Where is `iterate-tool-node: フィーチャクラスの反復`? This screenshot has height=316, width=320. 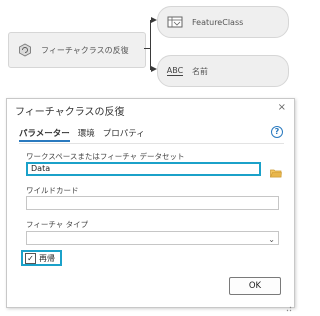
iterate-tool-node: フィーチャクラスの反復 is located at coordinates (77, 50).